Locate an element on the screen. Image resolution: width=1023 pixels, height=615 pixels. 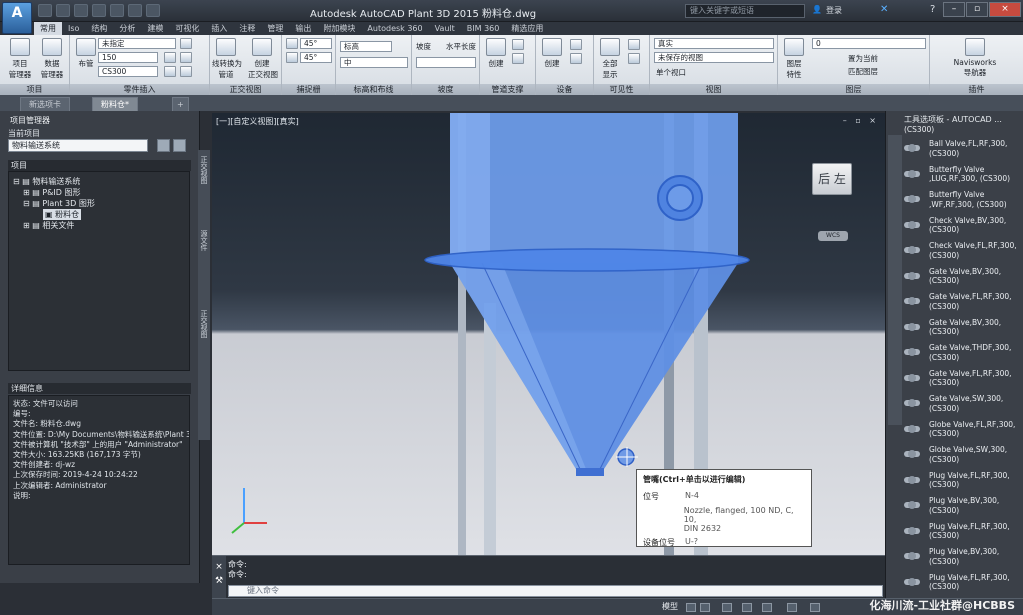
wcs-menu: WCS is located at coordinates (833, 236).